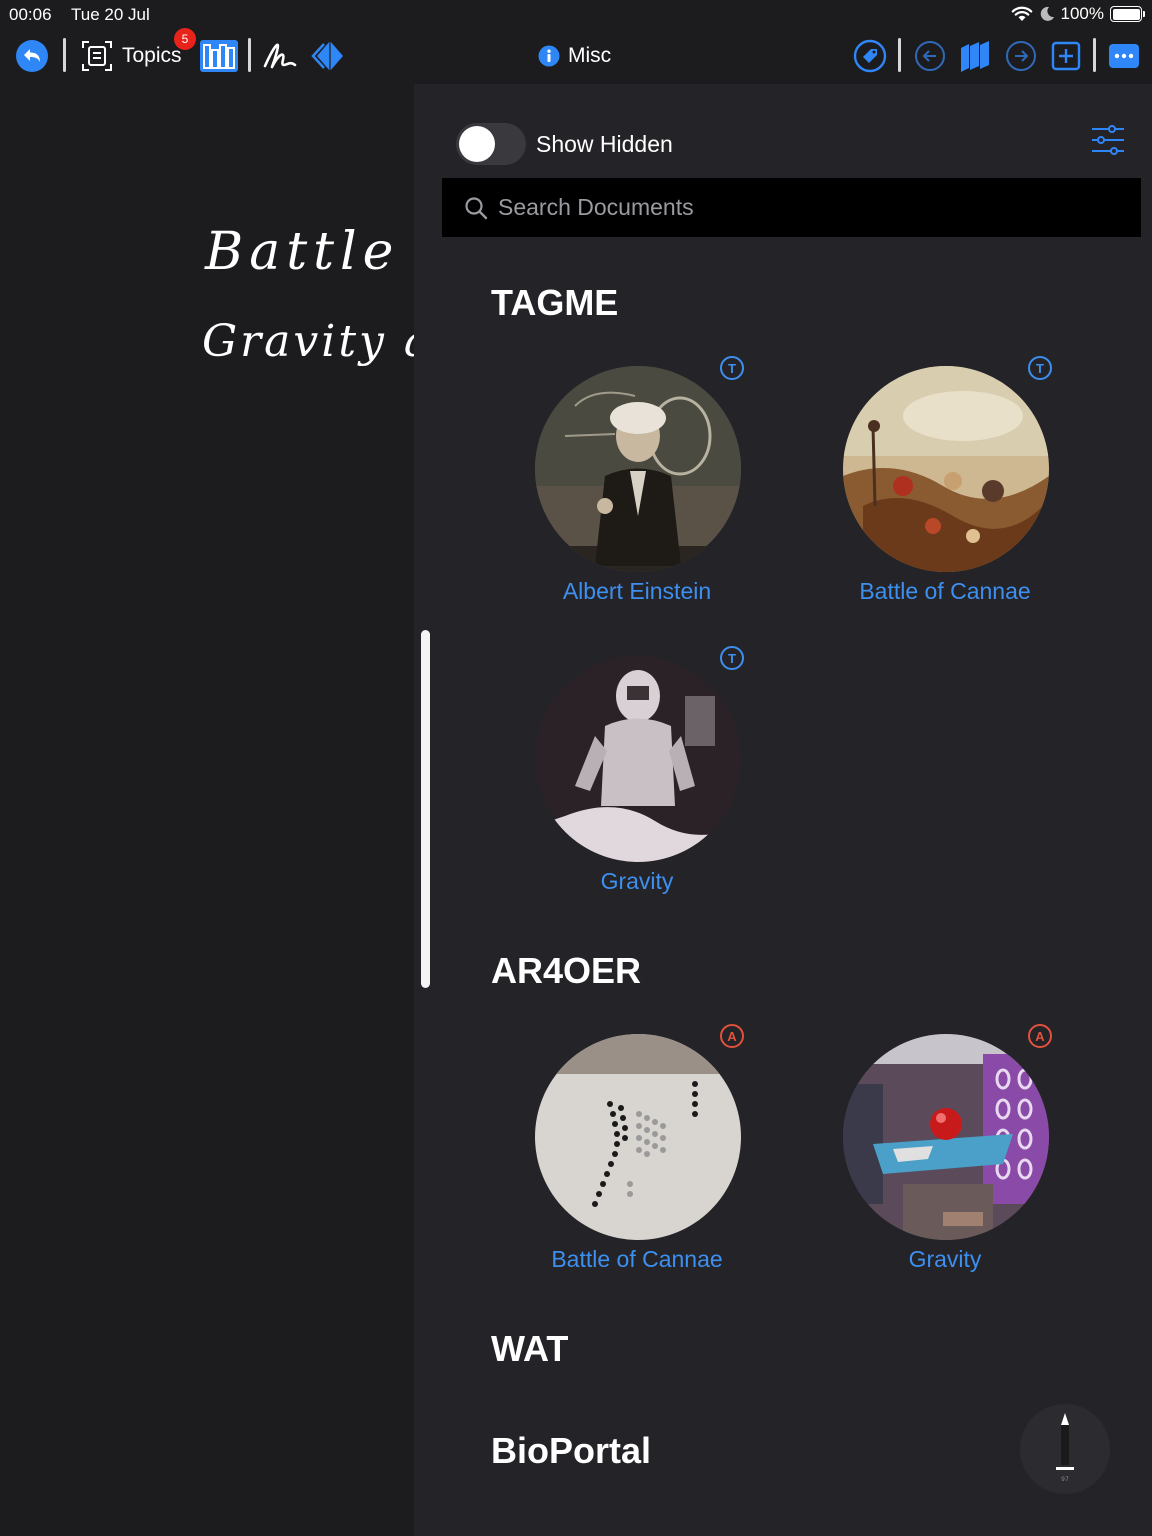 The image size is (1152, 1536). Describe the element at coordinates (308, 341) in the screenshot. I see `handwriting-line: Gravity and` at that location.